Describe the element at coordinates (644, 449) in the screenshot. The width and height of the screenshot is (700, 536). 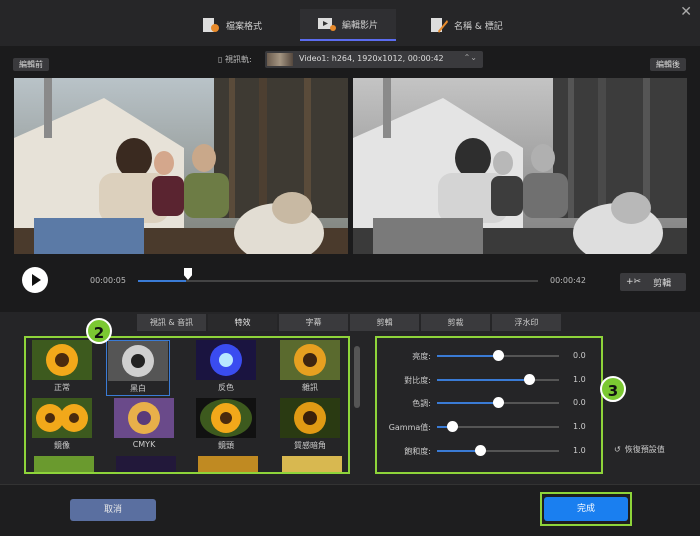
I see `reset-label: 恢復預設值` at that location.